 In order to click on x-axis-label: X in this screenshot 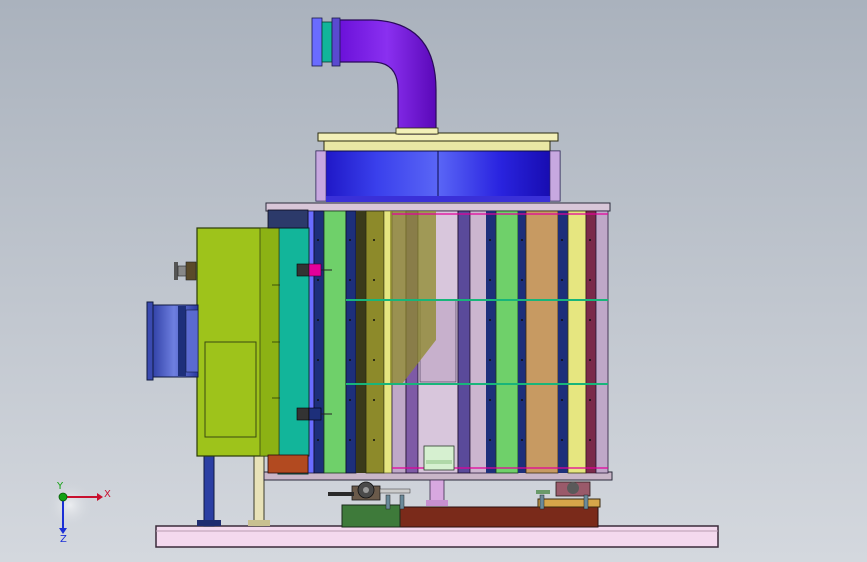, I will do `click(107, 494)`.